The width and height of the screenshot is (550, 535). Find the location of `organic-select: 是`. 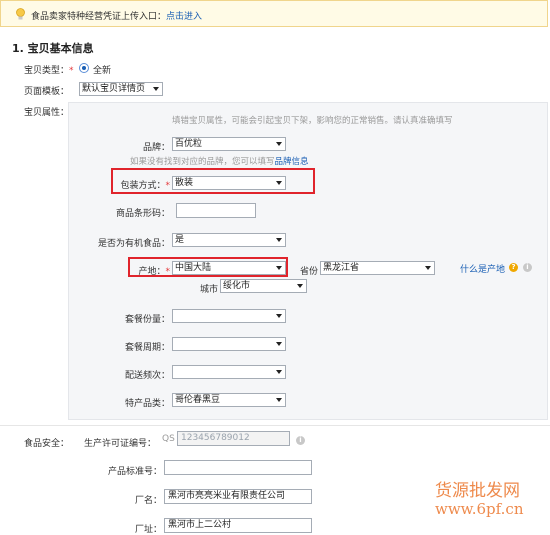

organic-select: 是 is located at coordinates (229, 240).